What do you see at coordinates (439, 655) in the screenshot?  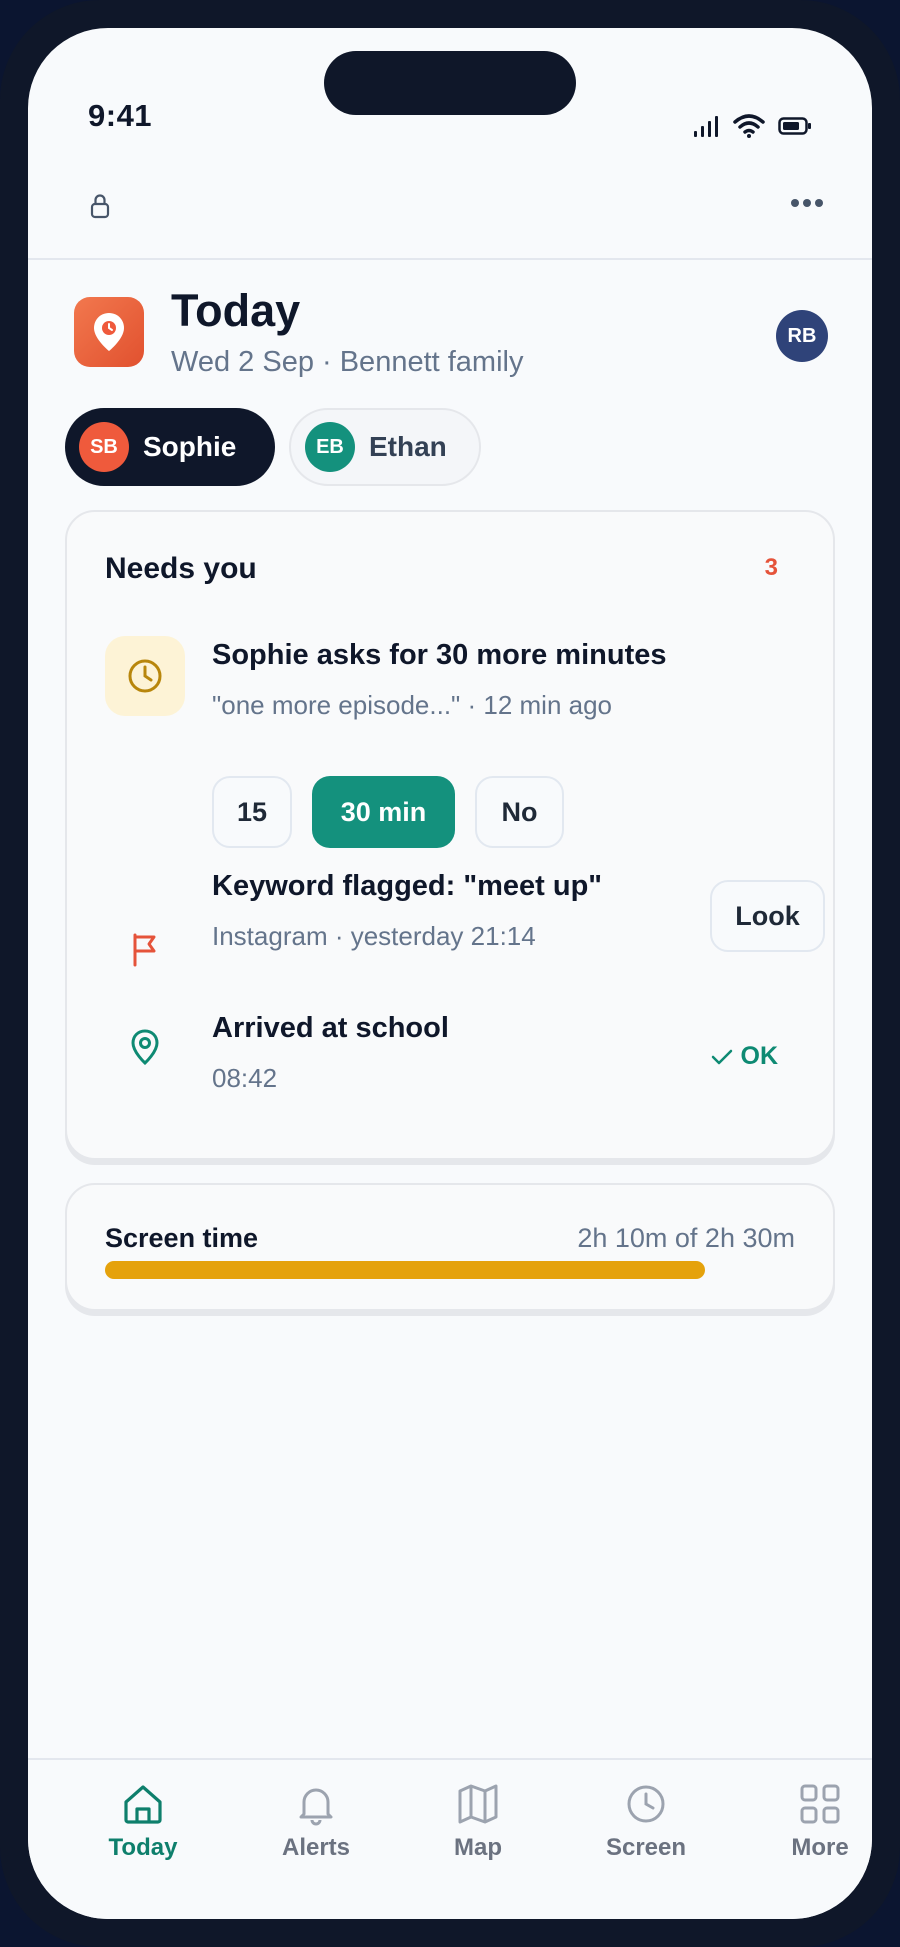 I see `time-request-title: Sophie asks for 30 more minutes` at bounding box center [439, 655].